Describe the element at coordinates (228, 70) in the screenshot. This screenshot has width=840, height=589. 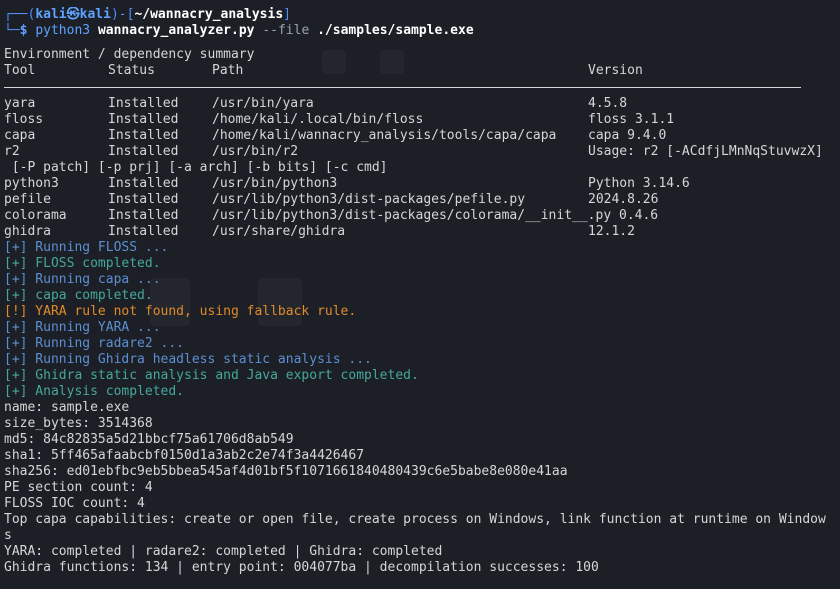
I see `header-path: Path` at that location.